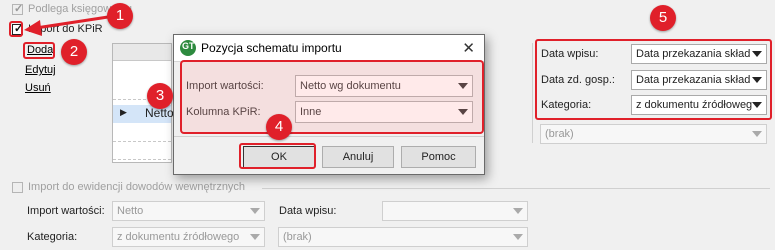  What do you see at coordinates (663, 18) in the screenshot?
I see `step-badge-5: 5` at bounding box center [663, 18].